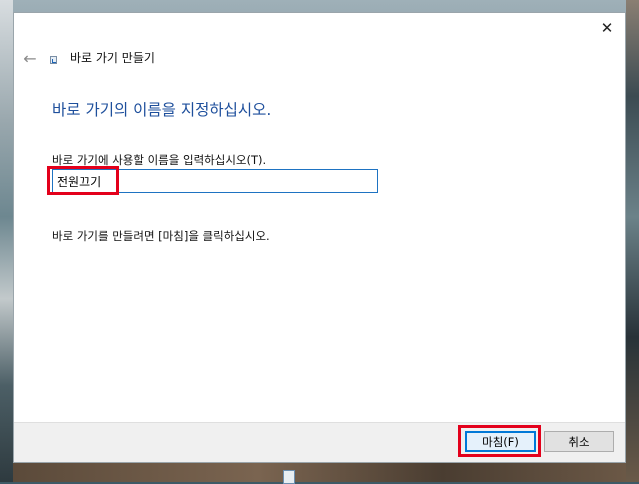 The image size is (639, 484). What do you see at coordinates (6, 241) in the screenshot?
I see `desktop-left-edge` at bounding box center [6, 241].